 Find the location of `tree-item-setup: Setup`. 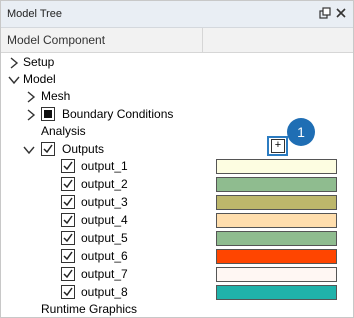

tree-item-setup: Setup is located at coordinates (177, 63).